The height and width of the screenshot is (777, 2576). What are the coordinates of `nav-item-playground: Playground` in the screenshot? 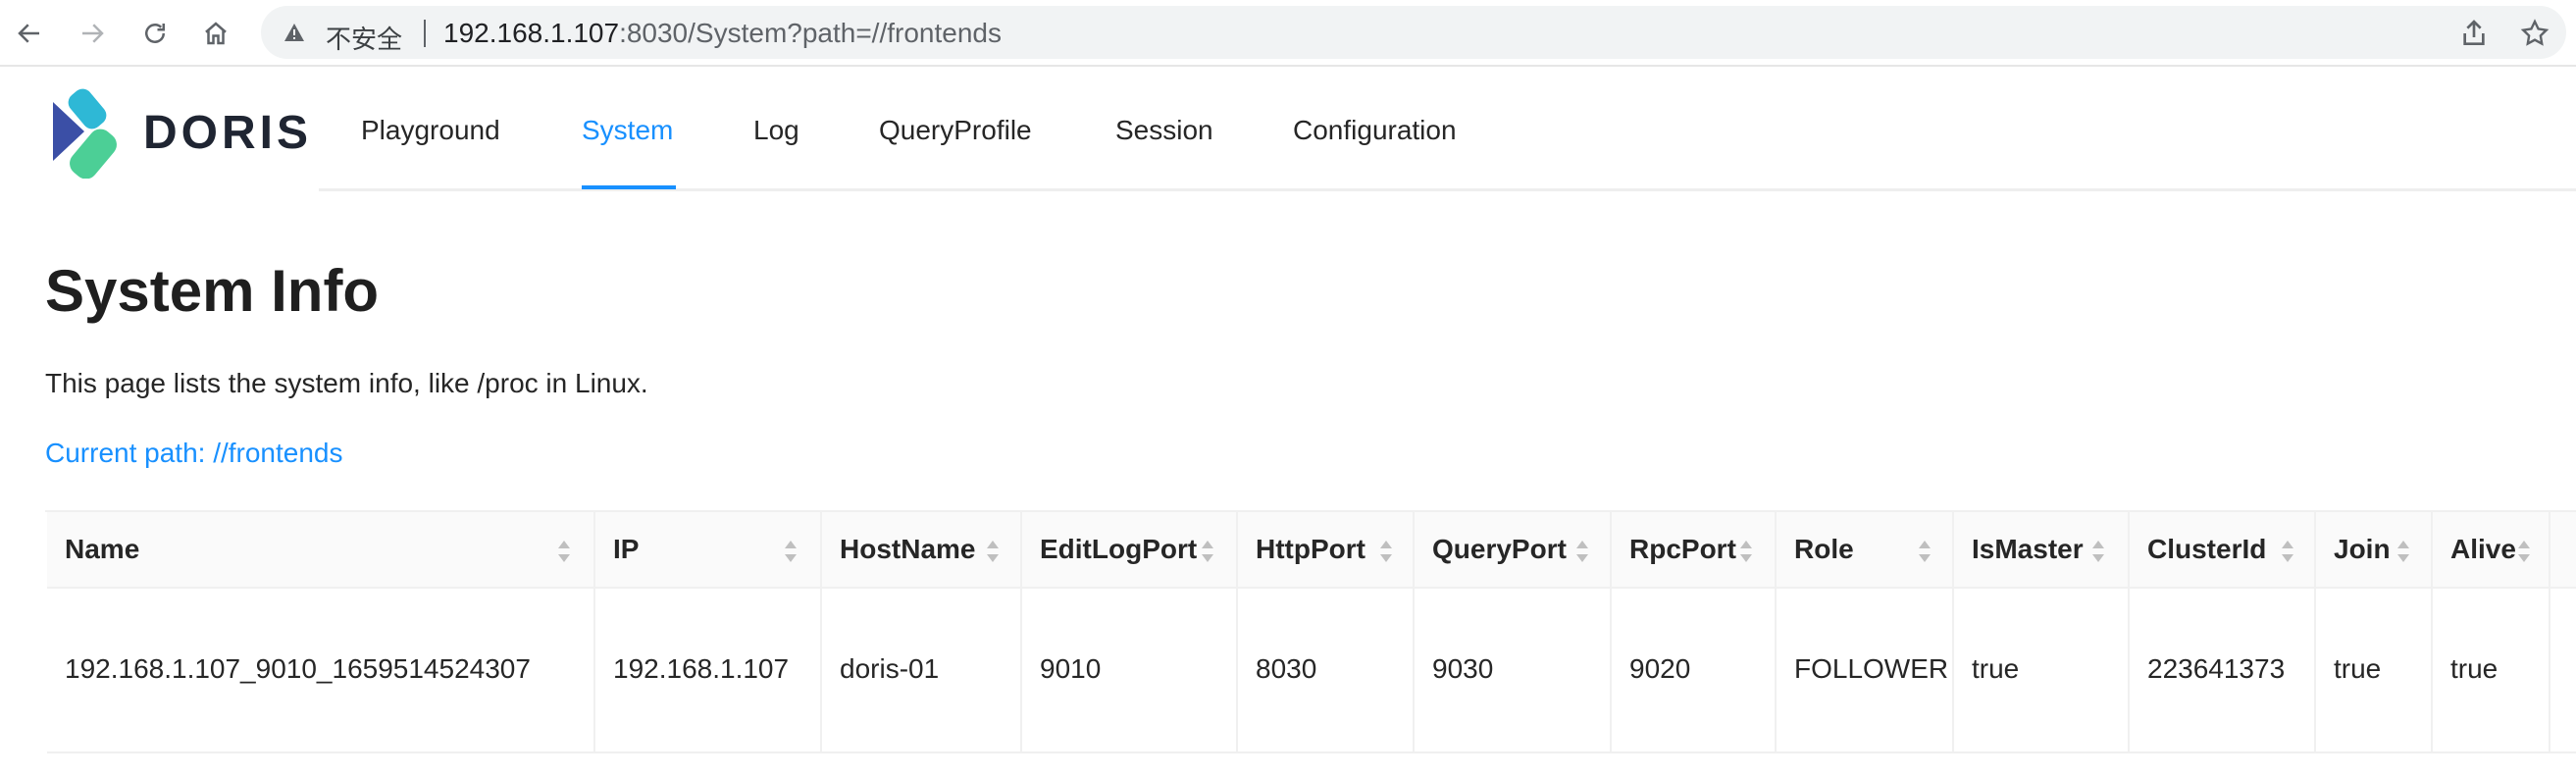 It's located at (430, 130).